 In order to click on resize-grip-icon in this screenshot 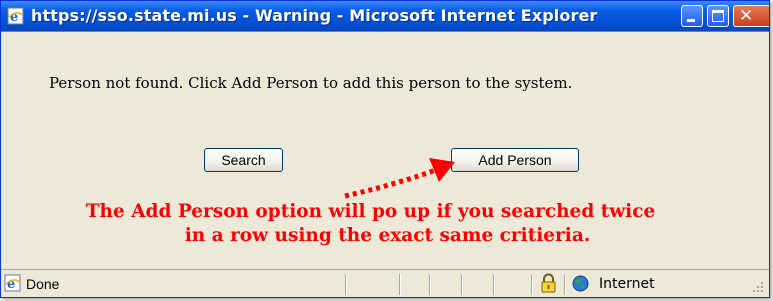, I will do `click(757, 286)`.